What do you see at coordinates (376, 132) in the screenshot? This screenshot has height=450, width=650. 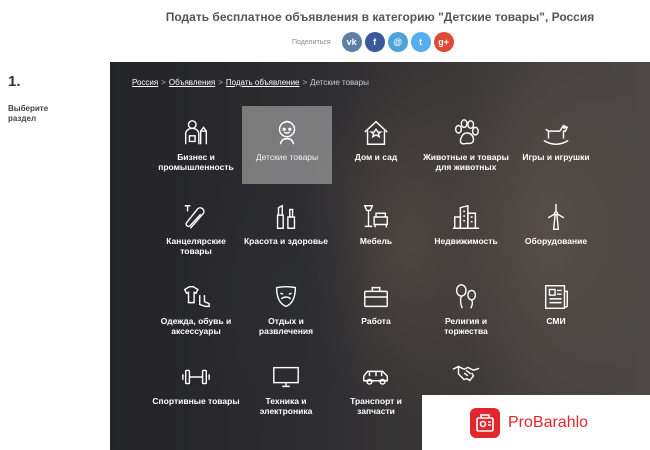 I see `house-icon` at bounding box center [376, 132].